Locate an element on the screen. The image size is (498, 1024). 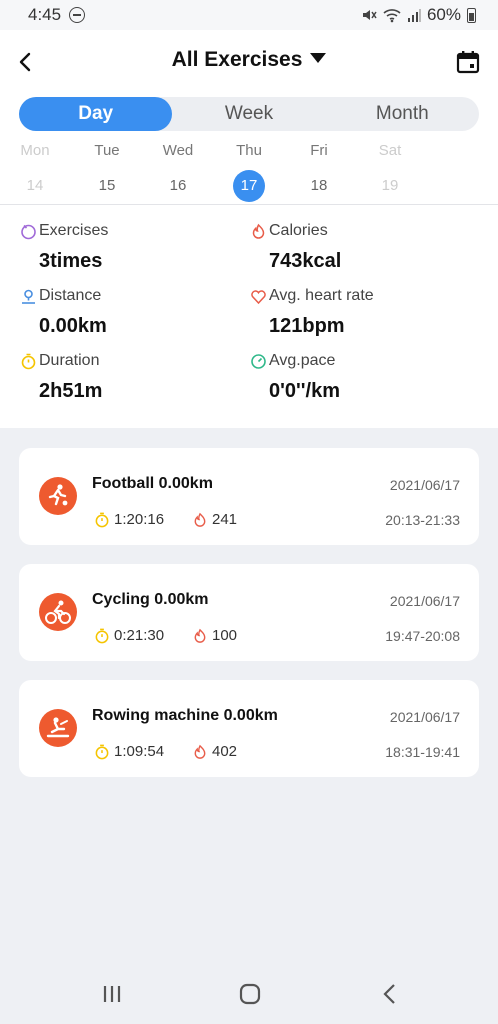
day-name: Sat is located at coordinates (390, 150).